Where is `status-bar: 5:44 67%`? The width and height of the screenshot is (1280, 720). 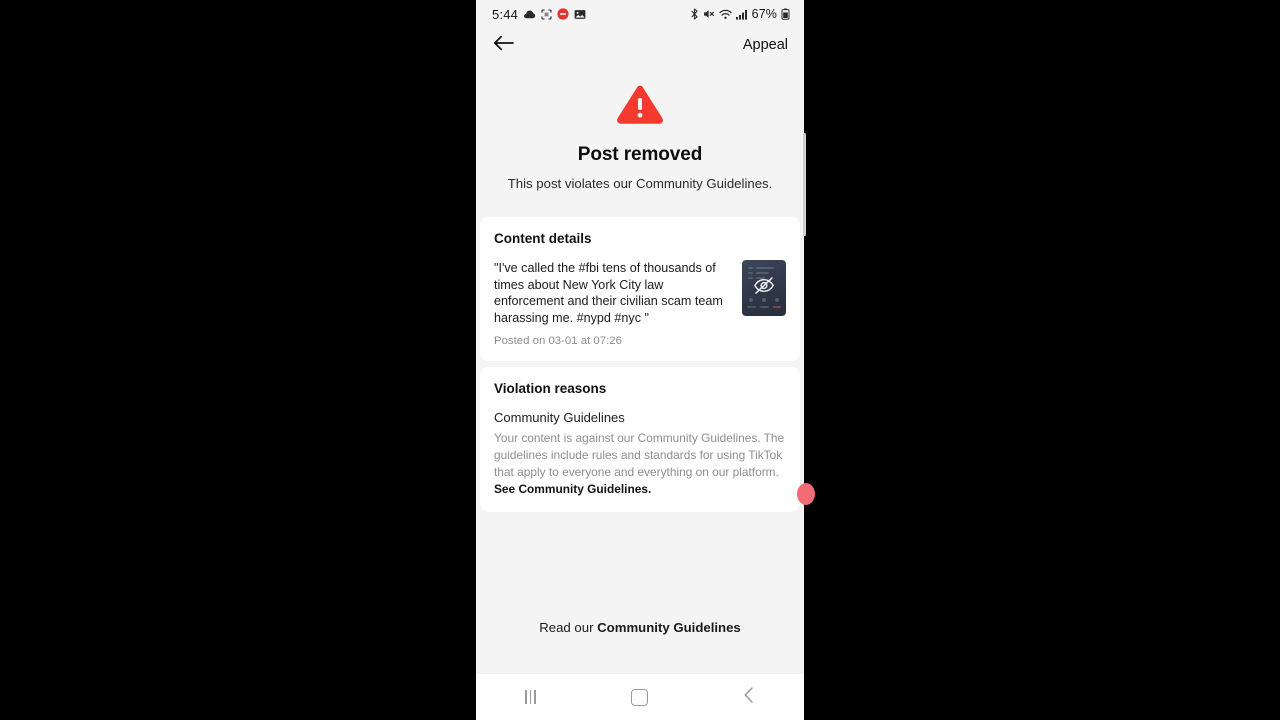 status-bar: 5:44 67% is located at coordinates (640, 14).